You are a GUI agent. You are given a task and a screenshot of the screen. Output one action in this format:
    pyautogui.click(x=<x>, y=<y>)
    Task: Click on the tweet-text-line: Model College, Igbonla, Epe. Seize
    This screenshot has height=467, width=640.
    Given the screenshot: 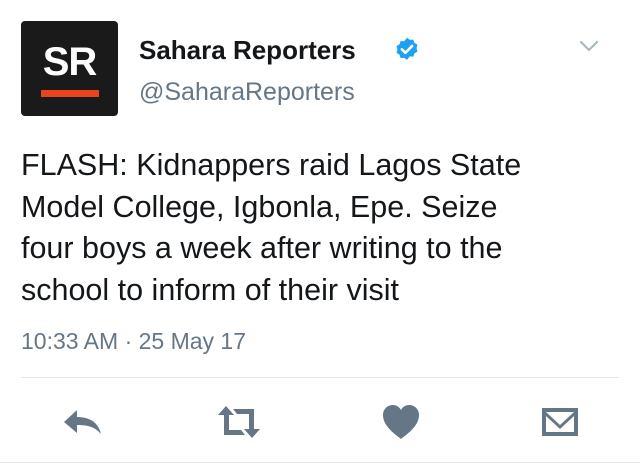 What is the action you would take?
    pyautogui.click(x=259, y=206)
    